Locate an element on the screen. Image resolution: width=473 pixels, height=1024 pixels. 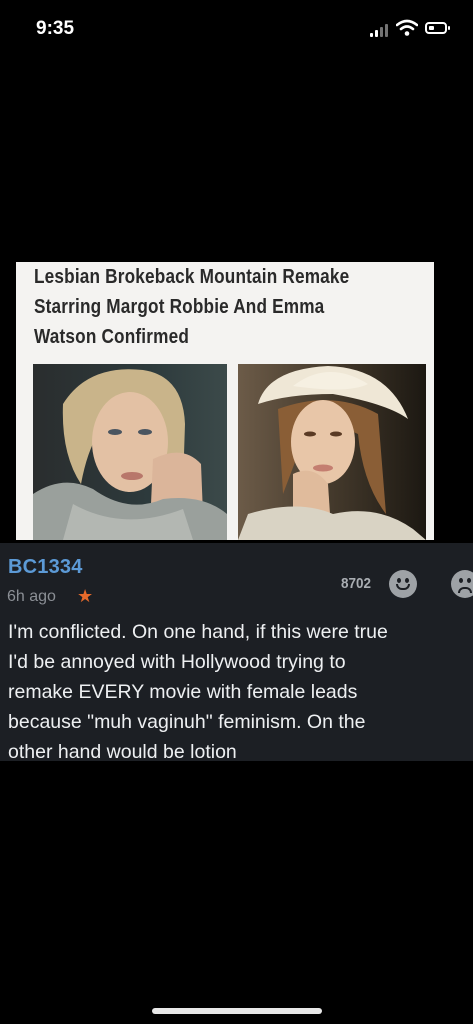
cellular-signal-icon is located at coordinates (381, 30).